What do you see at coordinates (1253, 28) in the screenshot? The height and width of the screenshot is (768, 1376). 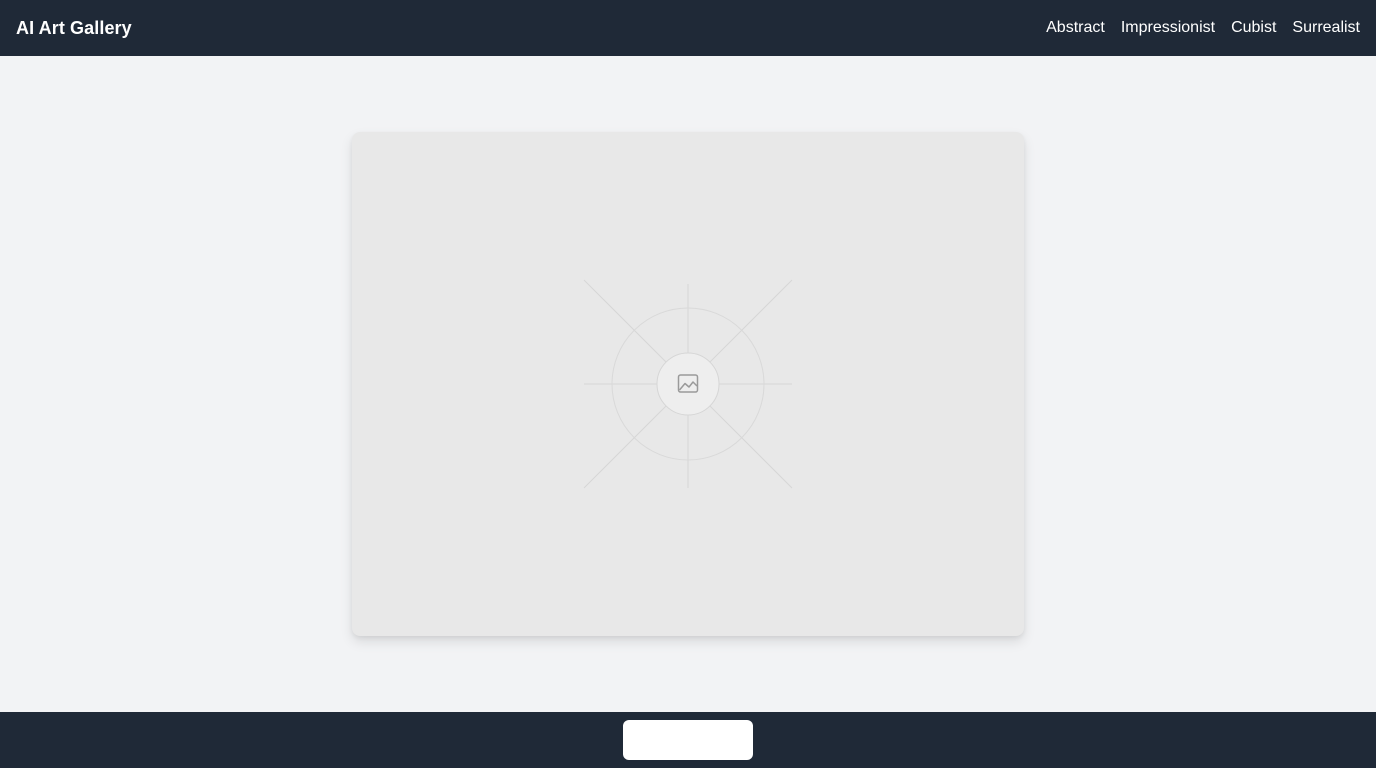 I see `nav-link-cubist: Cubist` at bounding box center [1253, 28].